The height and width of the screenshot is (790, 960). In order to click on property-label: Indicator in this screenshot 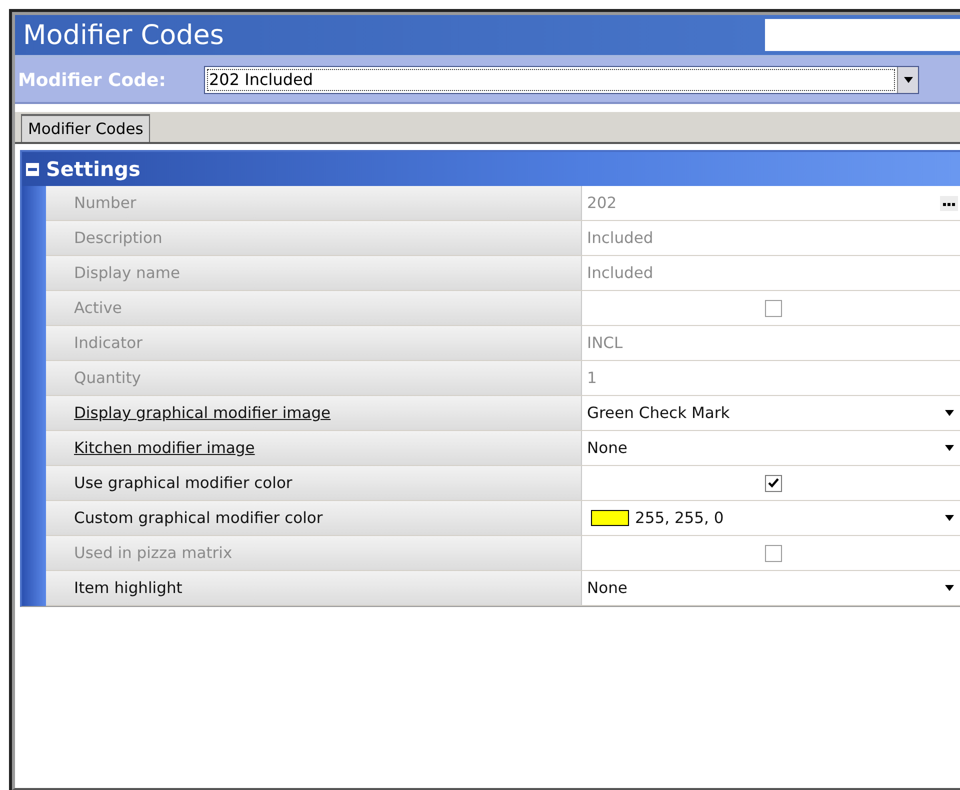, I will do `click(314, 343)`.